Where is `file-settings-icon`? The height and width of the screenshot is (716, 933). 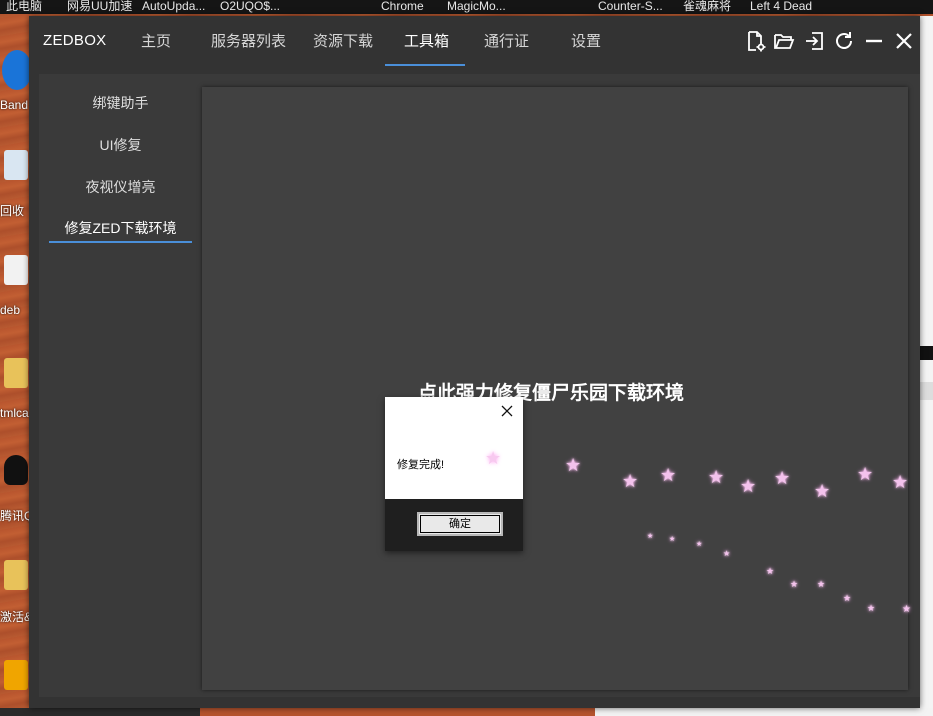
file-settings-icon is located at coordinates (755, 41).